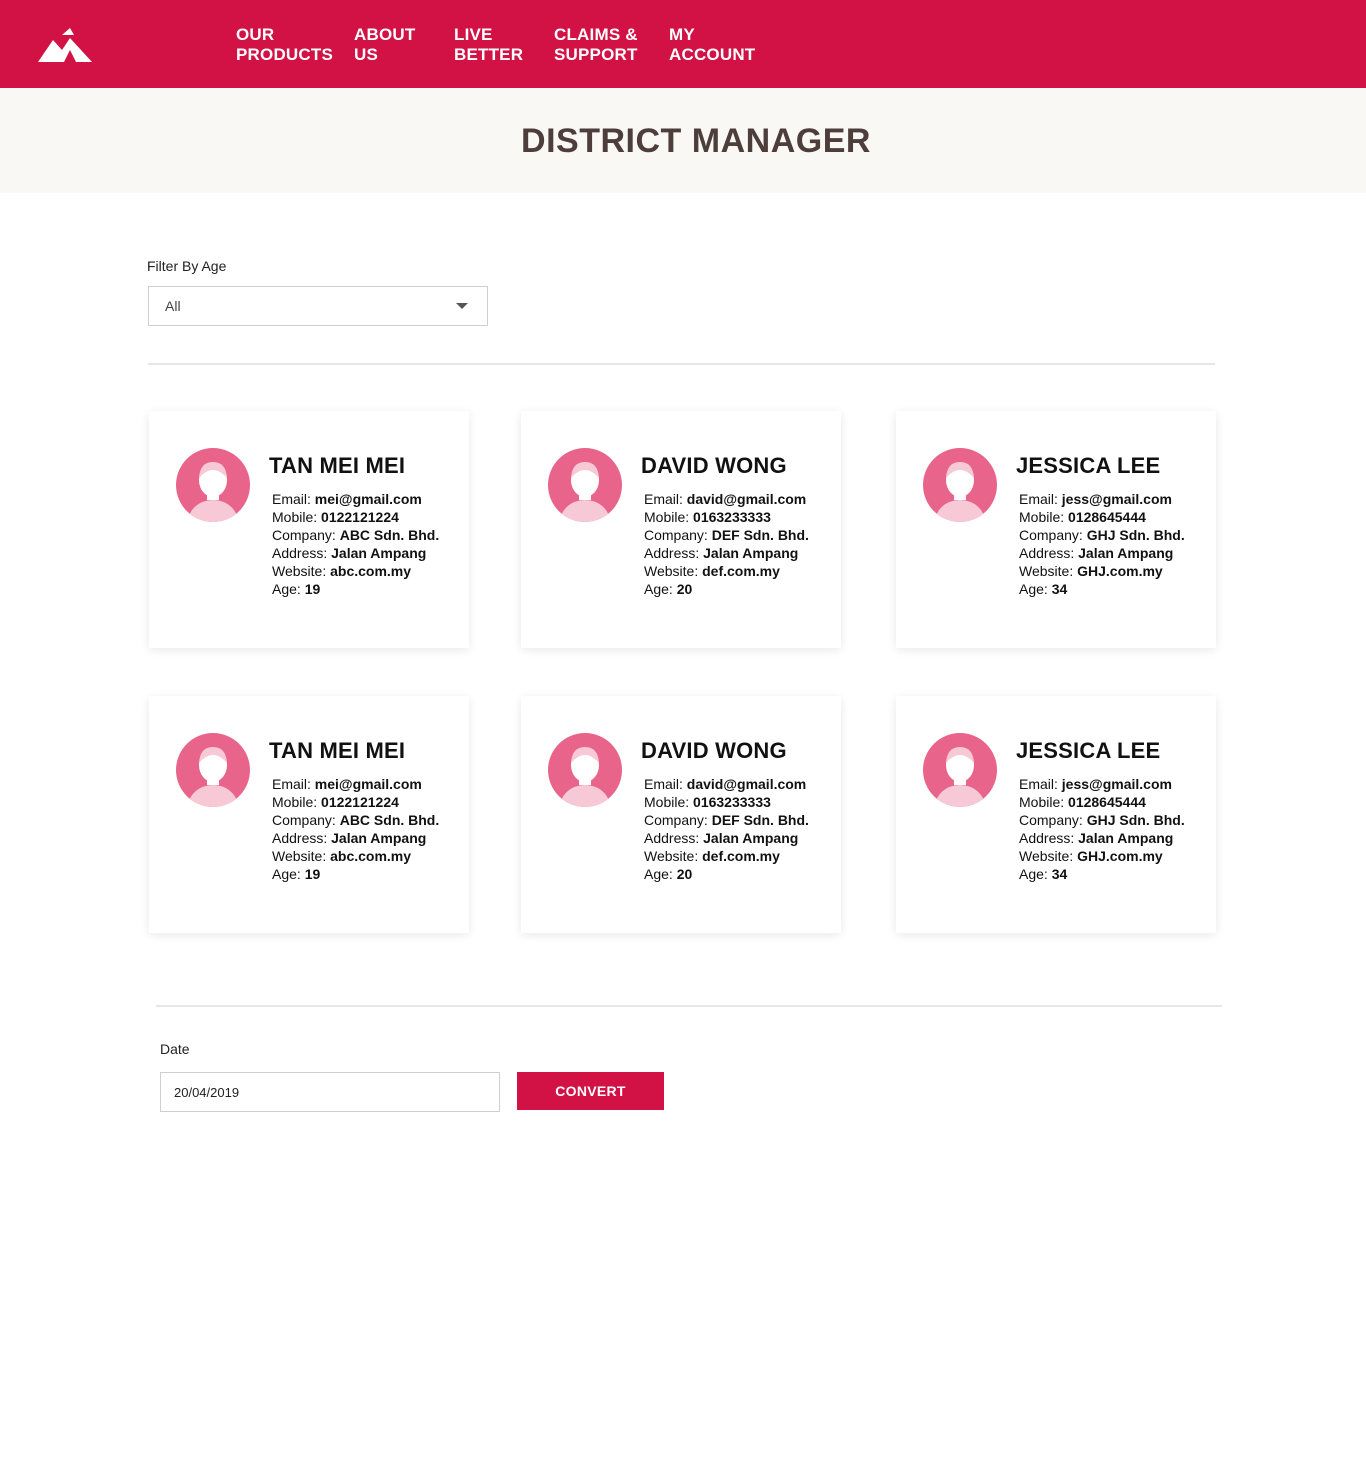 The image size is (1366, 1480). What do you see at coordinates (65, 45) in the screenshot?
I see `mountain-logo-icon` at bounding box center [65, 45].